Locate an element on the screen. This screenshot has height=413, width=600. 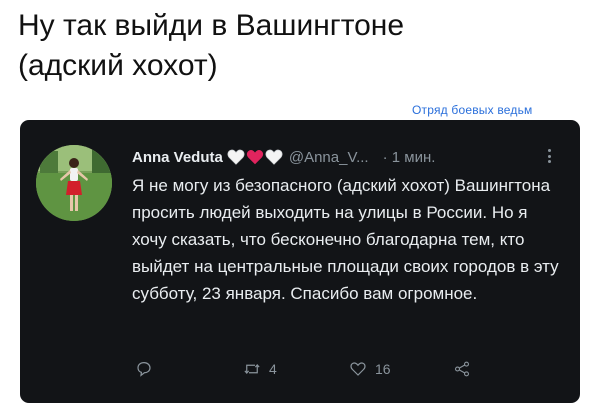
reply-icon is located at coordinates (144, 369).